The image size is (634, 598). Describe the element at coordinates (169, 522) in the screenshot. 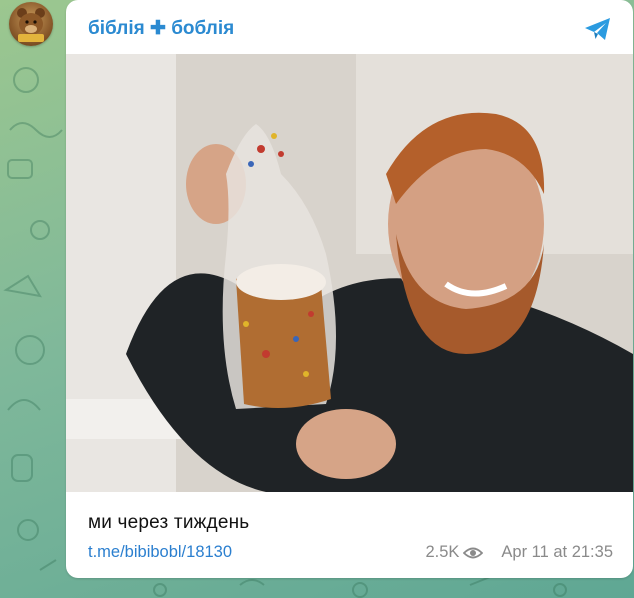

I see `post-caption: ми через тиждень` at that location.